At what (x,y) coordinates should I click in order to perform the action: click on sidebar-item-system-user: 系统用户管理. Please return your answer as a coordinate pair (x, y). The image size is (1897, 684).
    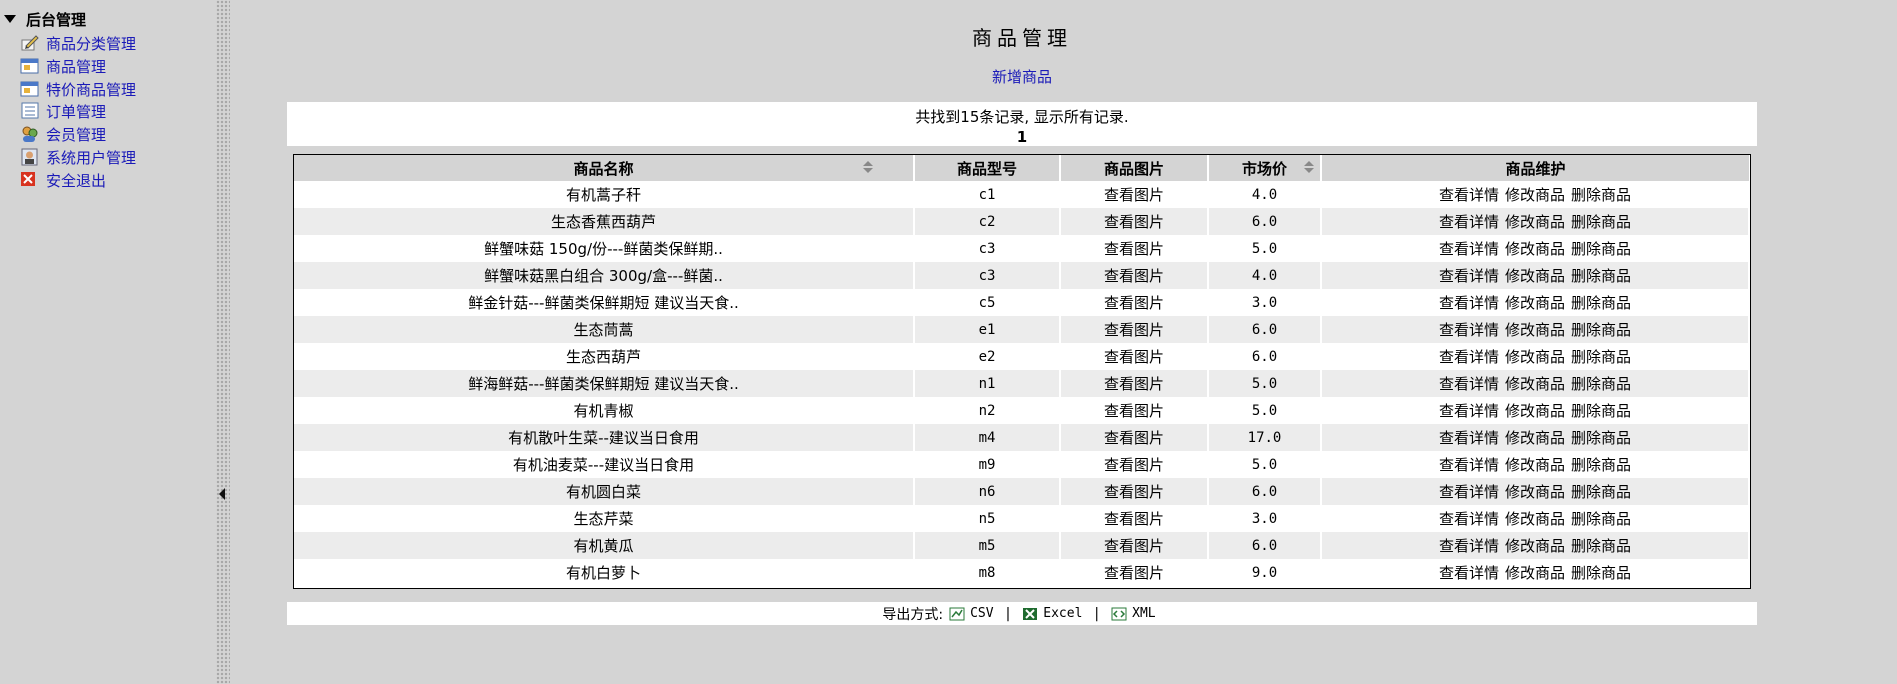
    Looking at the image, I should click on (78, 157).